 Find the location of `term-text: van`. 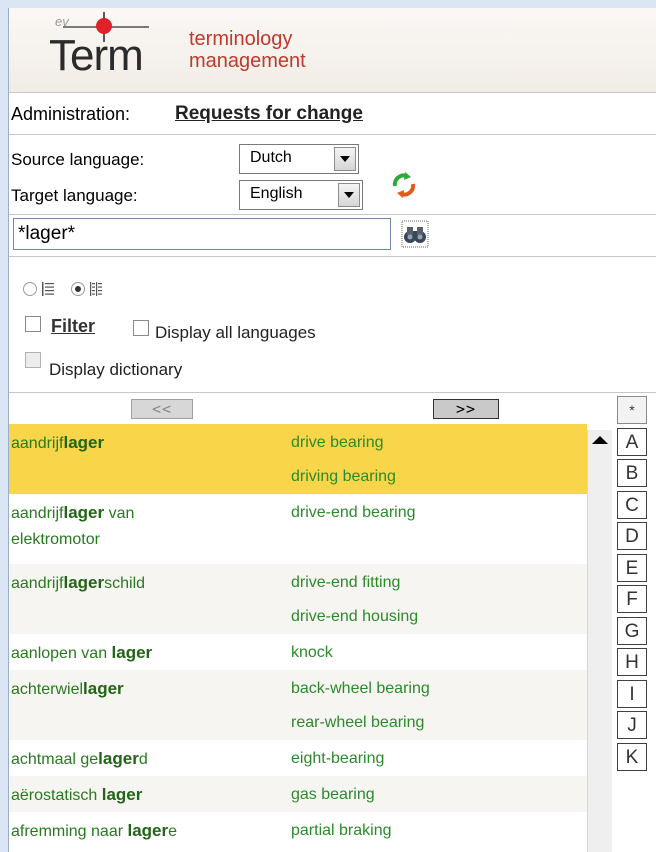

term-text: van is located at coordinates (119, 513).